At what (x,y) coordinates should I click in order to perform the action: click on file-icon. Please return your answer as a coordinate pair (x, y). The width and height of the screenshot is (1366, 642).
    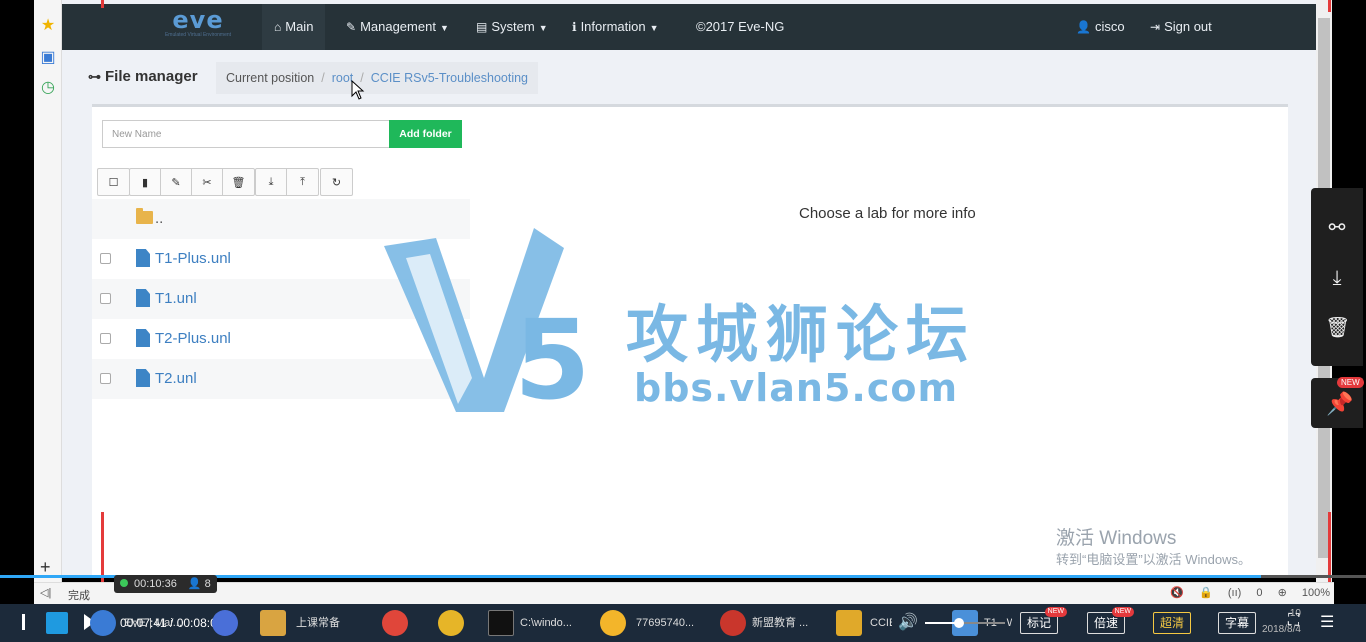
    Looking at the image, I should click on (143, 258).